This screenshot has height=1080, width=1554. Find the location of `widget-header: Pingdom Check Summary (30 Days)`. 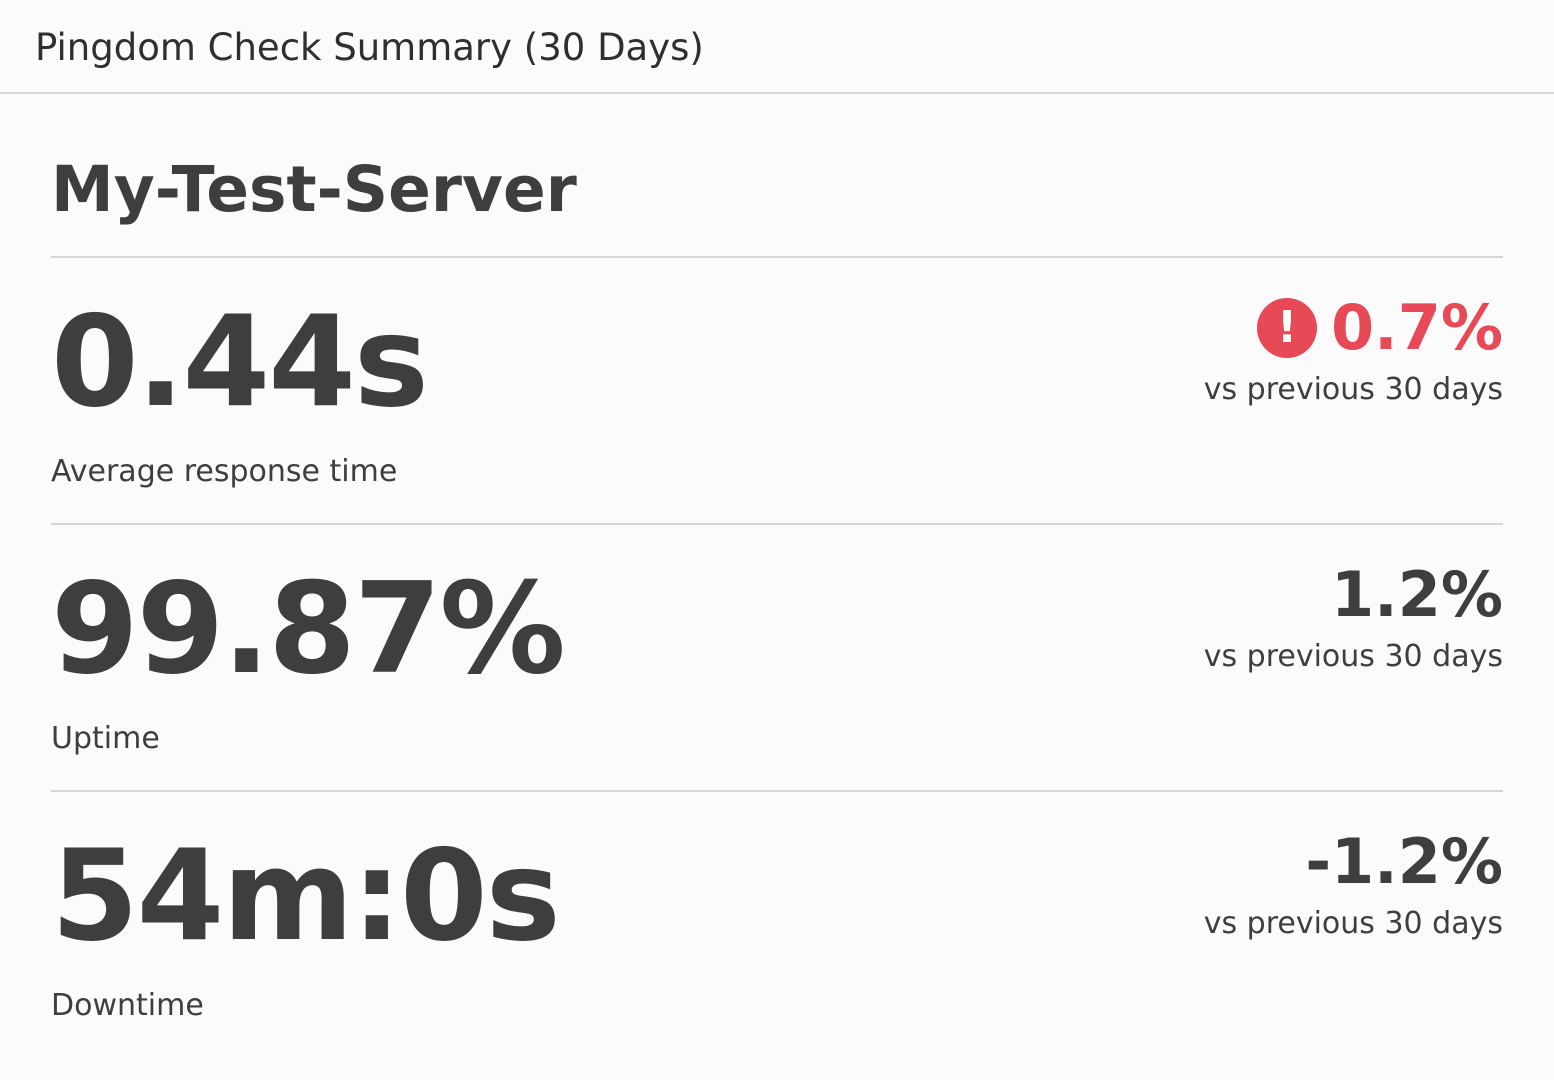

widget-header: Pingdom Check Summary (30 Days) is located at coordinates (777, 47).